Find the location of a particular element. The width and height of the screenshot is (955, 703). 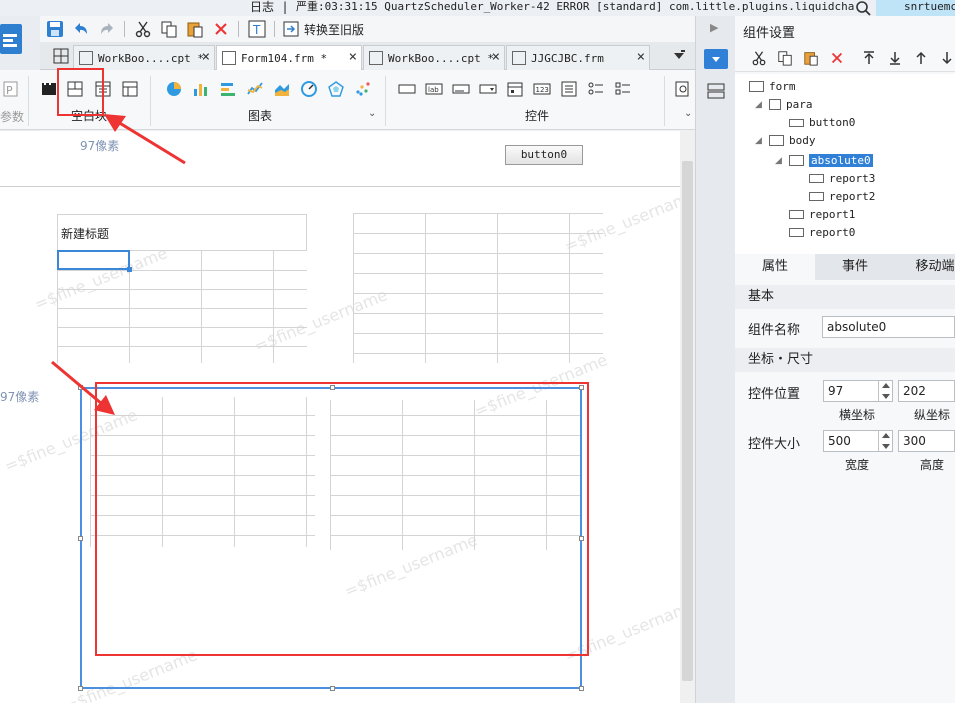

expand-icon: ▶ is located at coordinates (714, 27).